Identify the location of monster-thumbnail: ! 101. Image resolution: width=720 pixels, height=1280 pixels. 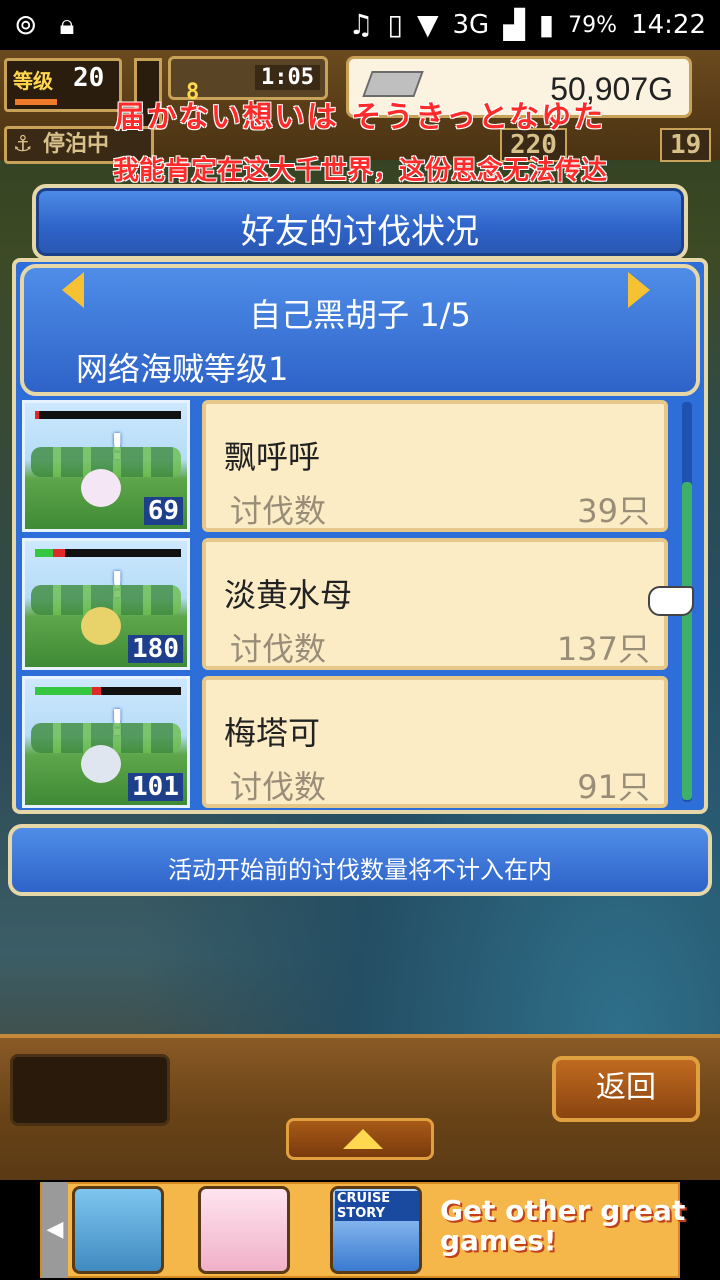
(106, 742).